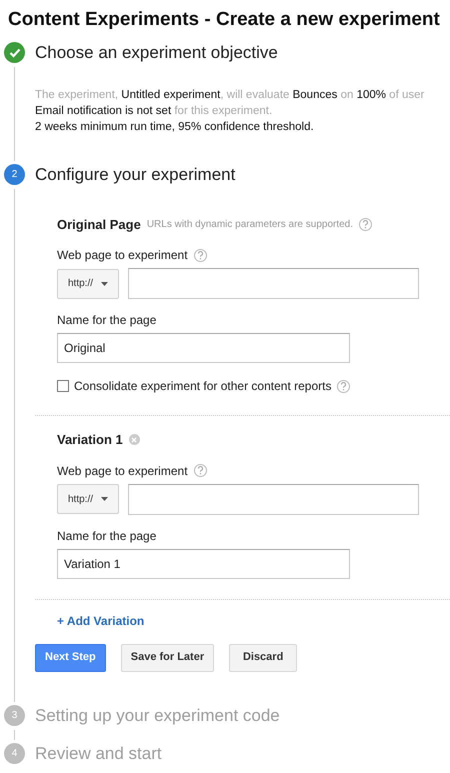 Image resolution: width=450 pixels, height=773 pixels. I want to click on step-number: 3, so click(14, 715).